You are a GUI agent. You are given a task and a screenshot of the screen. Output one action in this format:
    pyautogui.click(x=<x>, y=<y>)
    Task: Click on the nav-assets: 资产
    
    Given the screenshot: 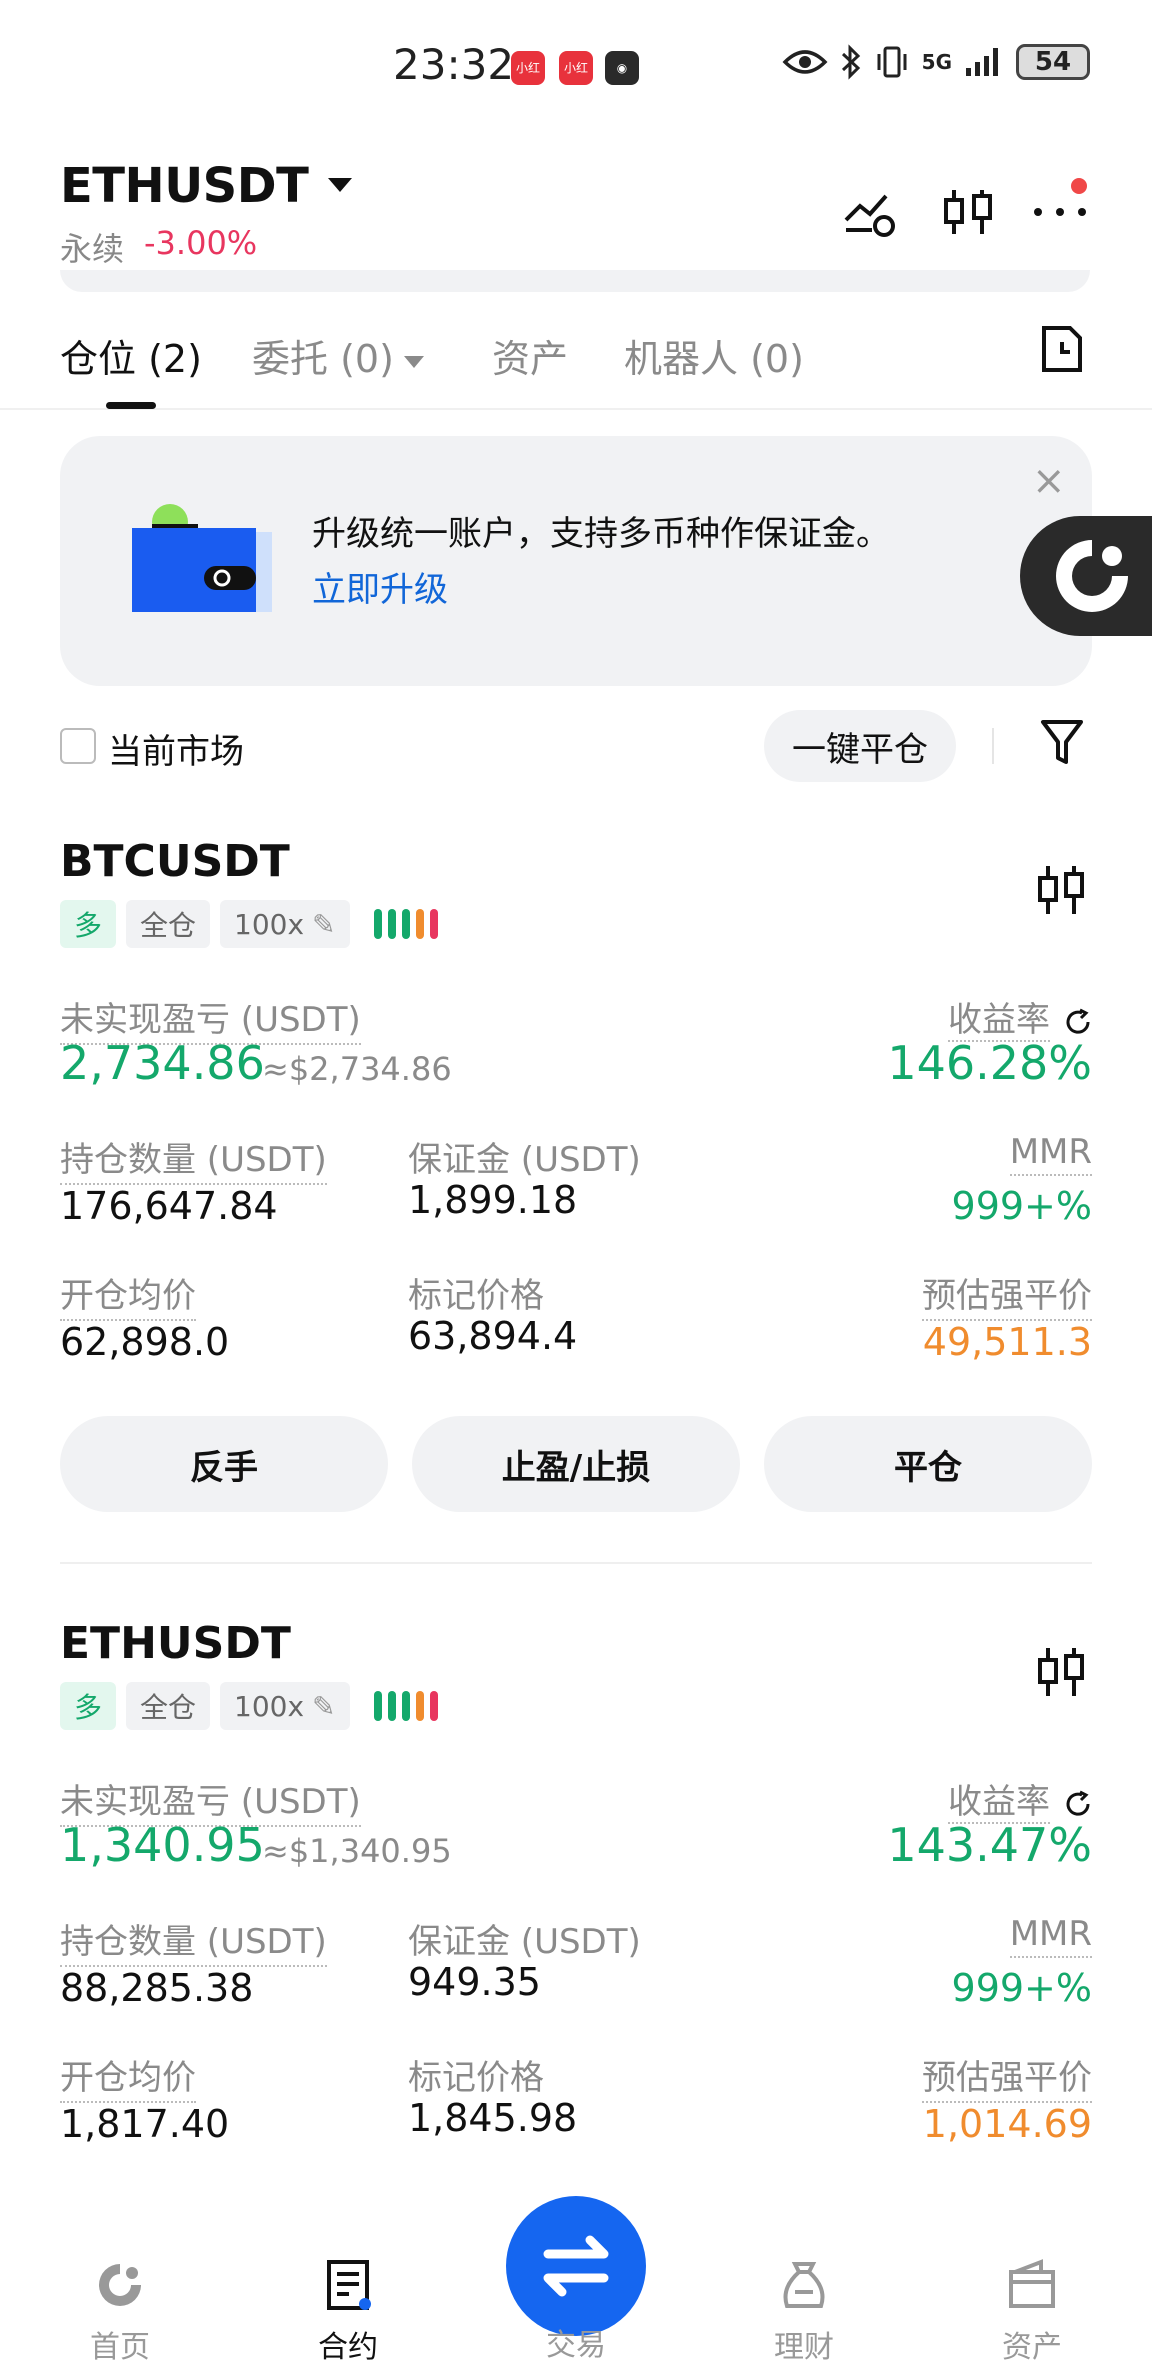 What is the action you would take?
    pyautogui.click(x=1032, y=2312)
    